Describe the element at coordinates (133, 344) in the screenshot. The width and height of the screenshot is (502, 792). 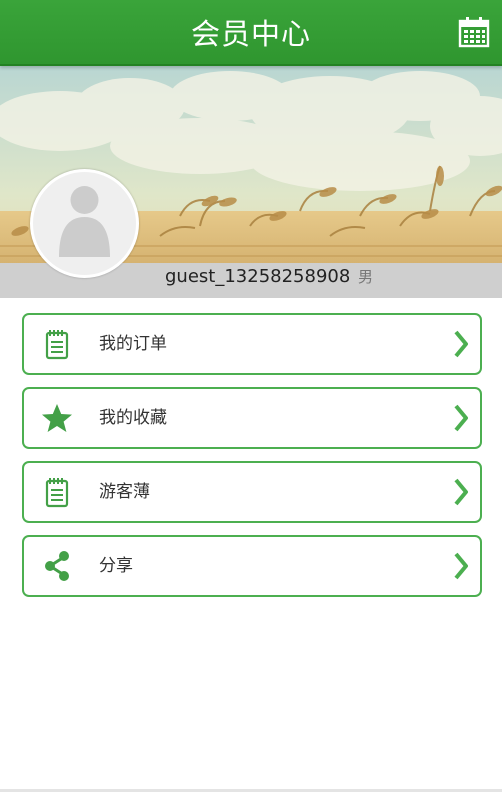
I see `menu-label: 我的订单` at that location.